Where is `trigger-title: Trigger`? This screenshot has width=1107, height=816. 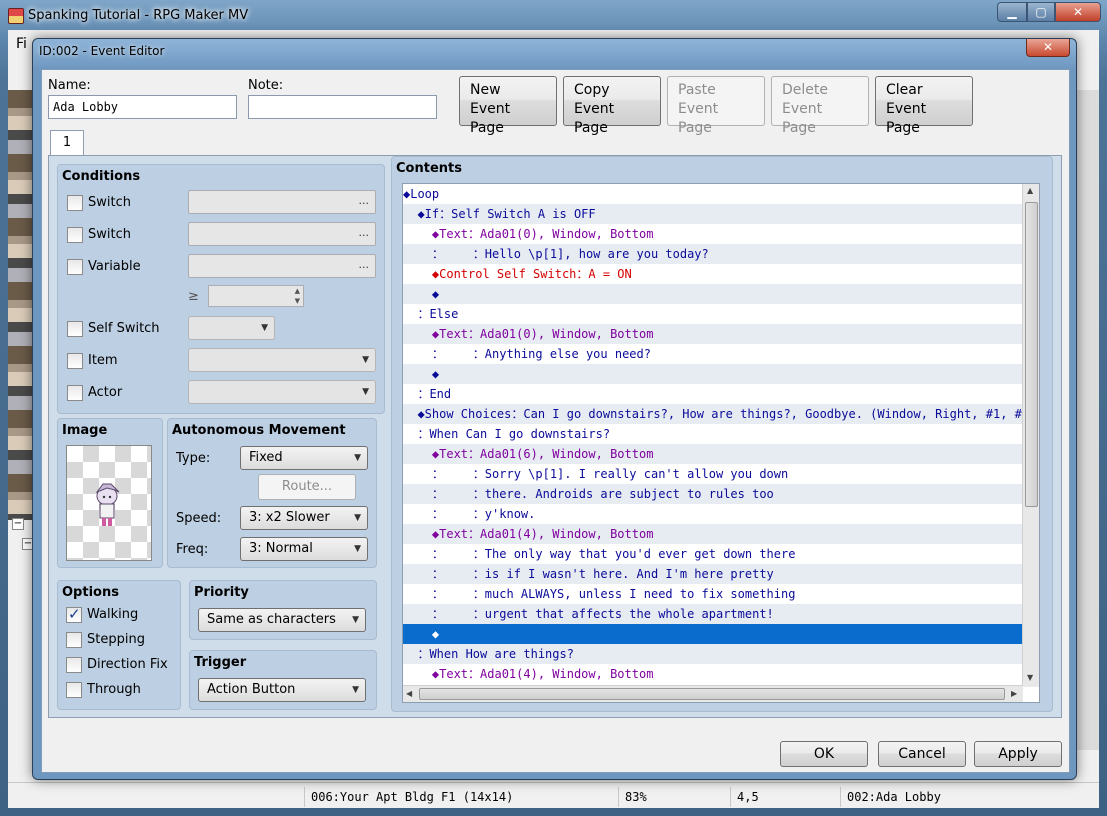 trigger-title: Trigger is located at coordinates (220, 662).